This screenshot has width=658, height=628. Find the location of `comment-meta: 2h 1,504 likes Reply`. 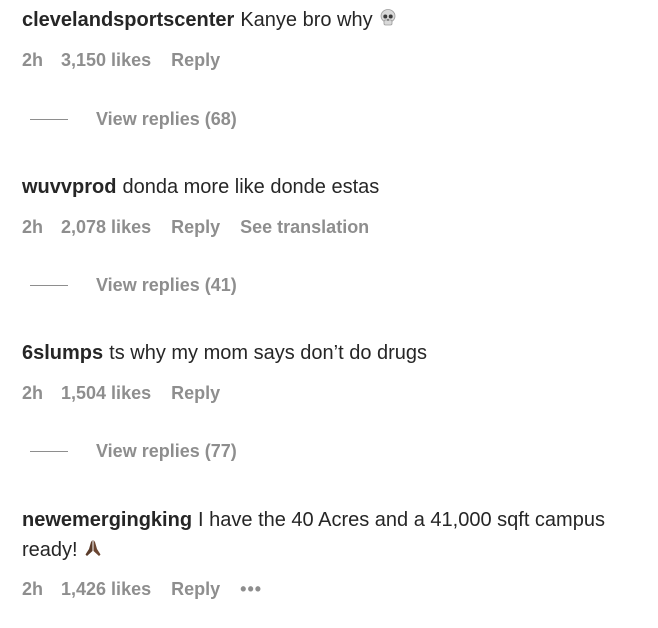

comment-meta: 2h 1,504 likes Reply is located at coordinates (333, 393).